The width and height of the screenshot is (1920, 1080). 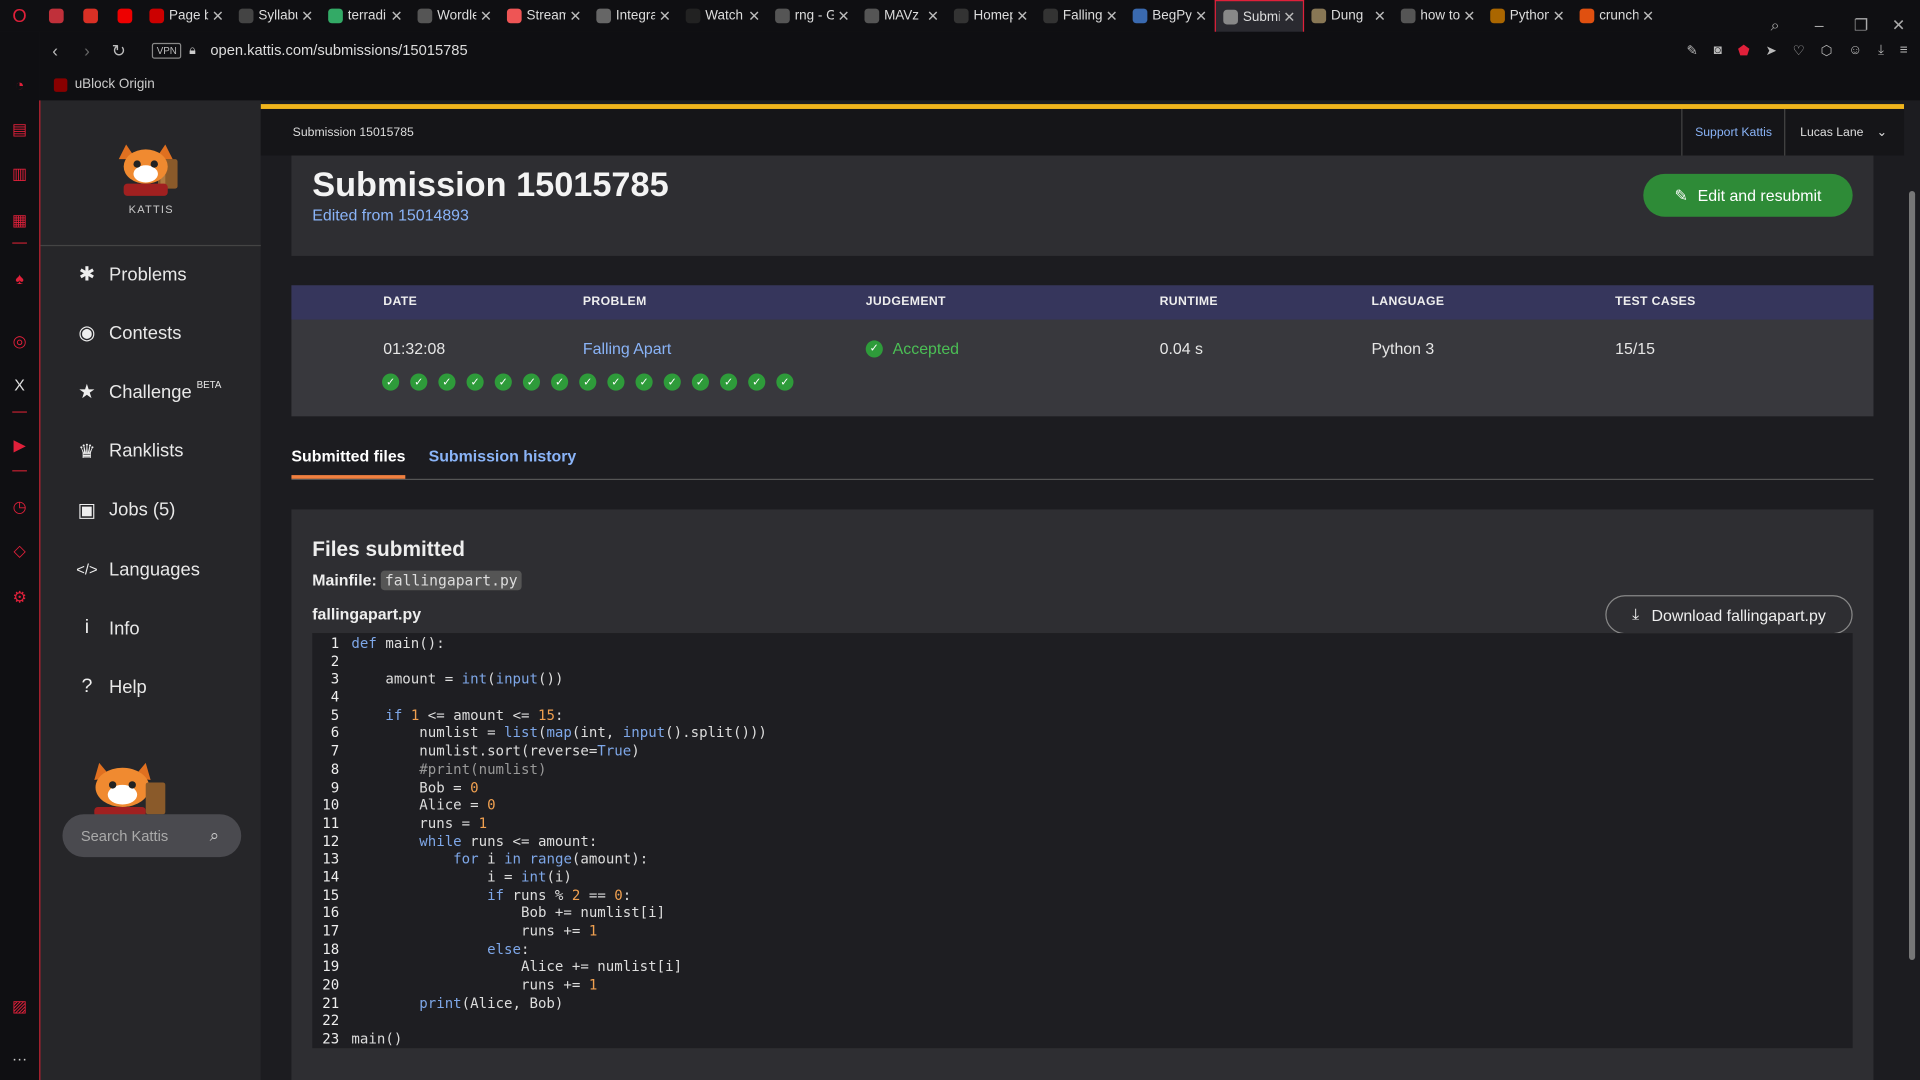 What do you see at coordinates (20, 598) in the screenshot?
I see `settings-icon: ⚙` at bounding box center [20, 598].